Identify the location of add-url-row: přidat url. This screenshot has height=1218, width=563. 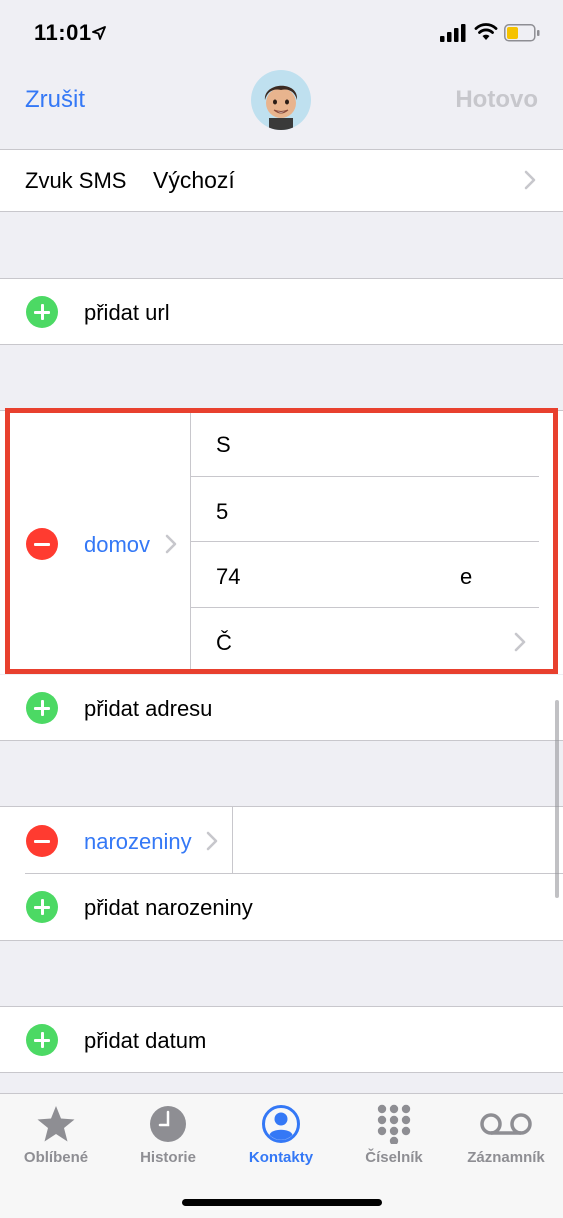
(281, 311).